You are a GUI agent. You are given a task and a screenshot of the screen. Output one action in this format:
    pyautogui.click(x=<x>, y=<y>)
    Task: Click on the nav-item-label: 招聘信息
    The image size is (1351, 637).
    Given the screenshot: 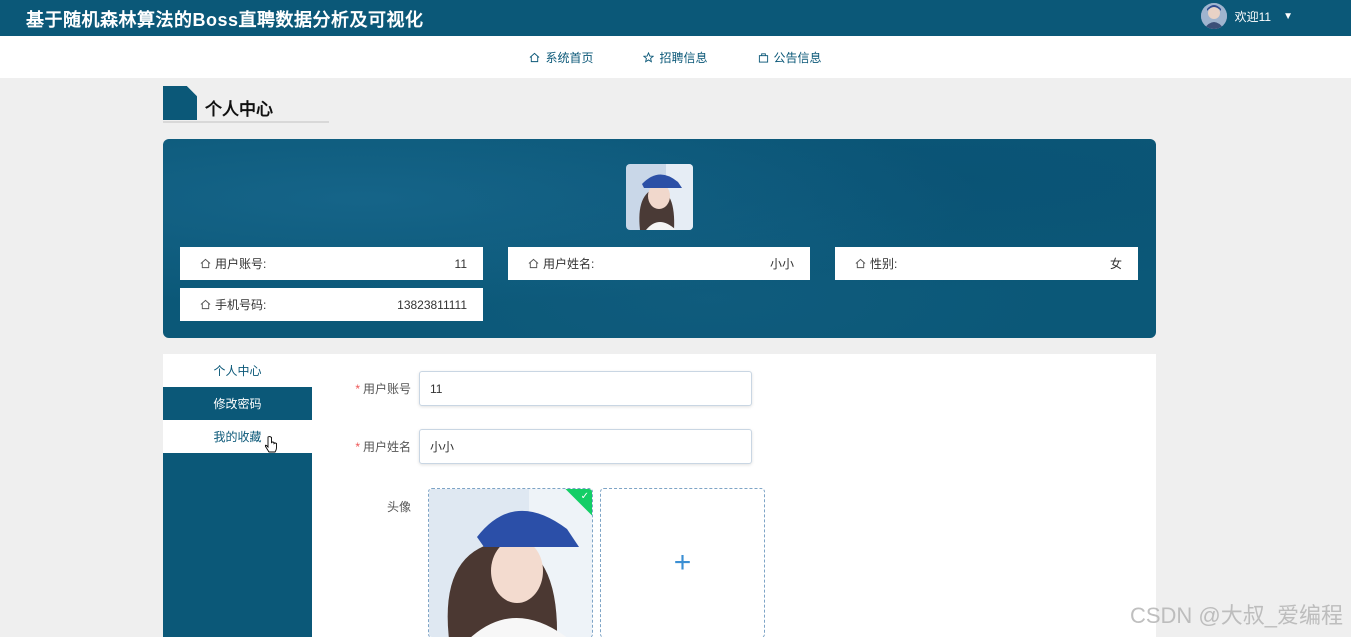 What is the action you would take?
    pyautogui.click(x=683, y=57)
    